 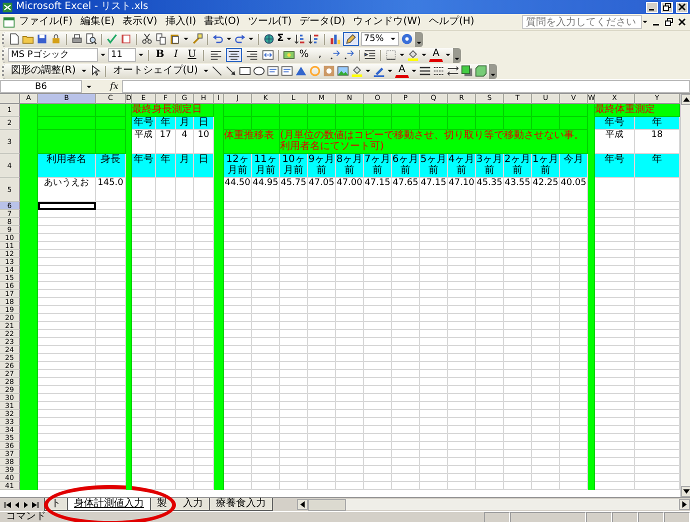 I want to click on close-icon, so click(x=682, y=22).